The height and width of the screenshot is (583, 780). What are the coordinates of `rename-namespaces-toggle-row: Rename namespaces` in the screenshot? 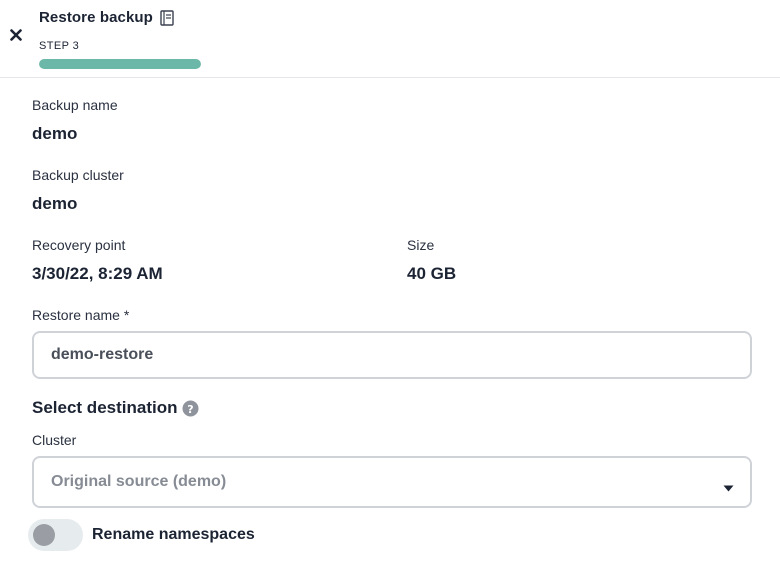 It's located at (141, 535).